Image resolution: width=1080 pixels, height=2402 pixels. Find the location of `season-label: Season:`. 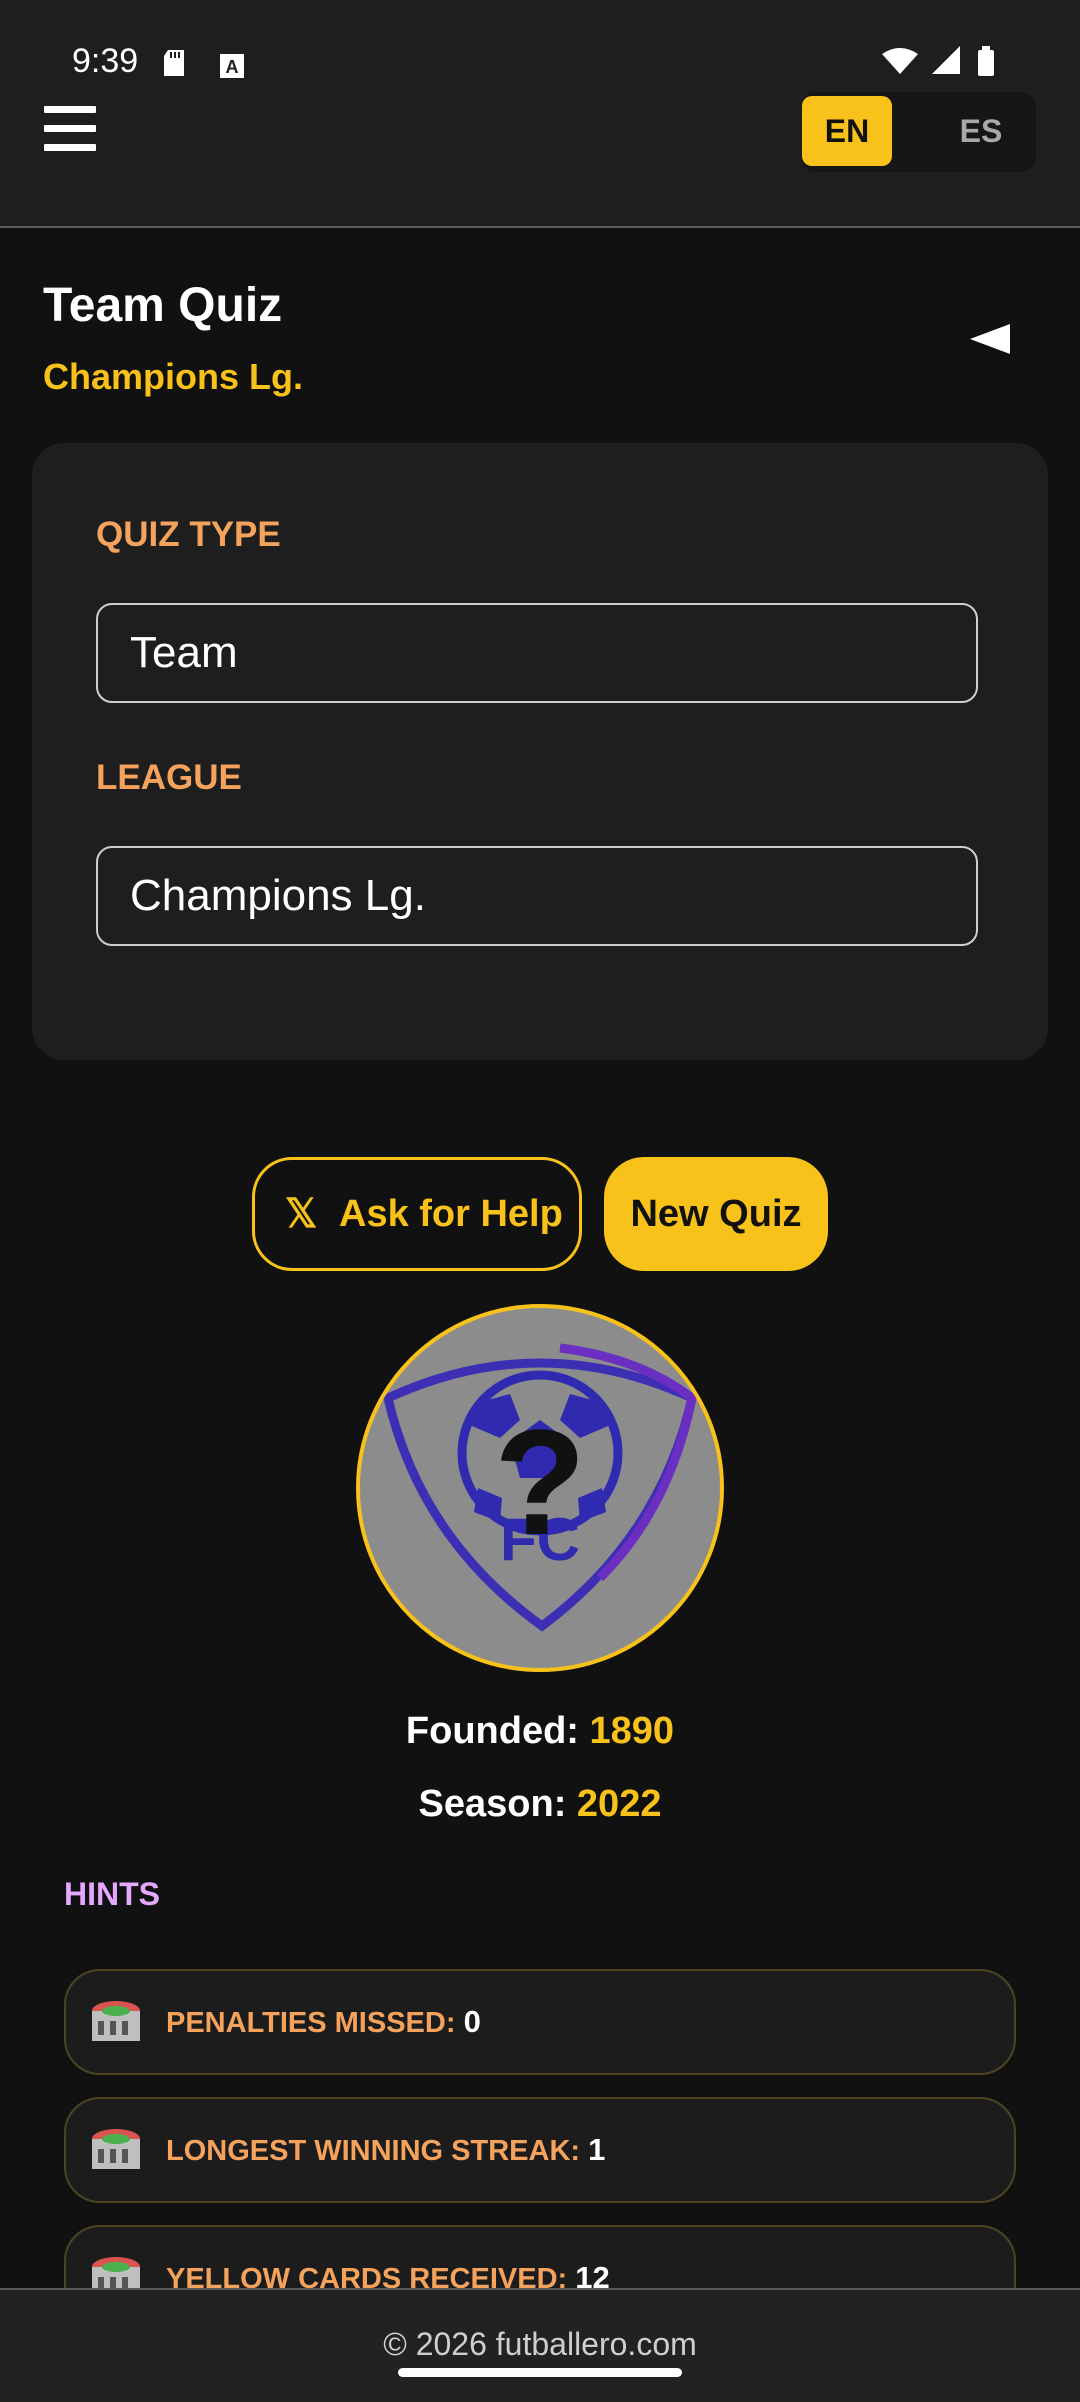

season-label: Season: is located at coordinates (497, 1804).